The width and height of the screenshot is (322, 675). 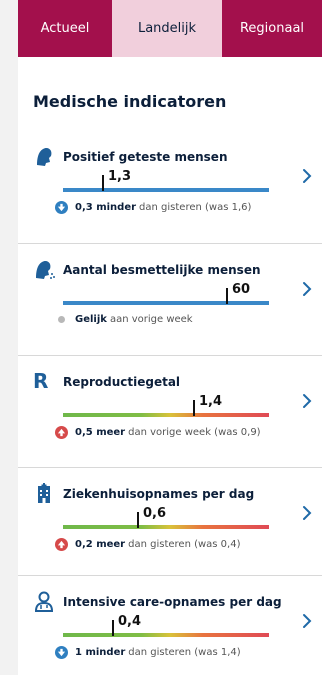 I want to click on change-amount: 1 minder, so click(x=100, y=652).